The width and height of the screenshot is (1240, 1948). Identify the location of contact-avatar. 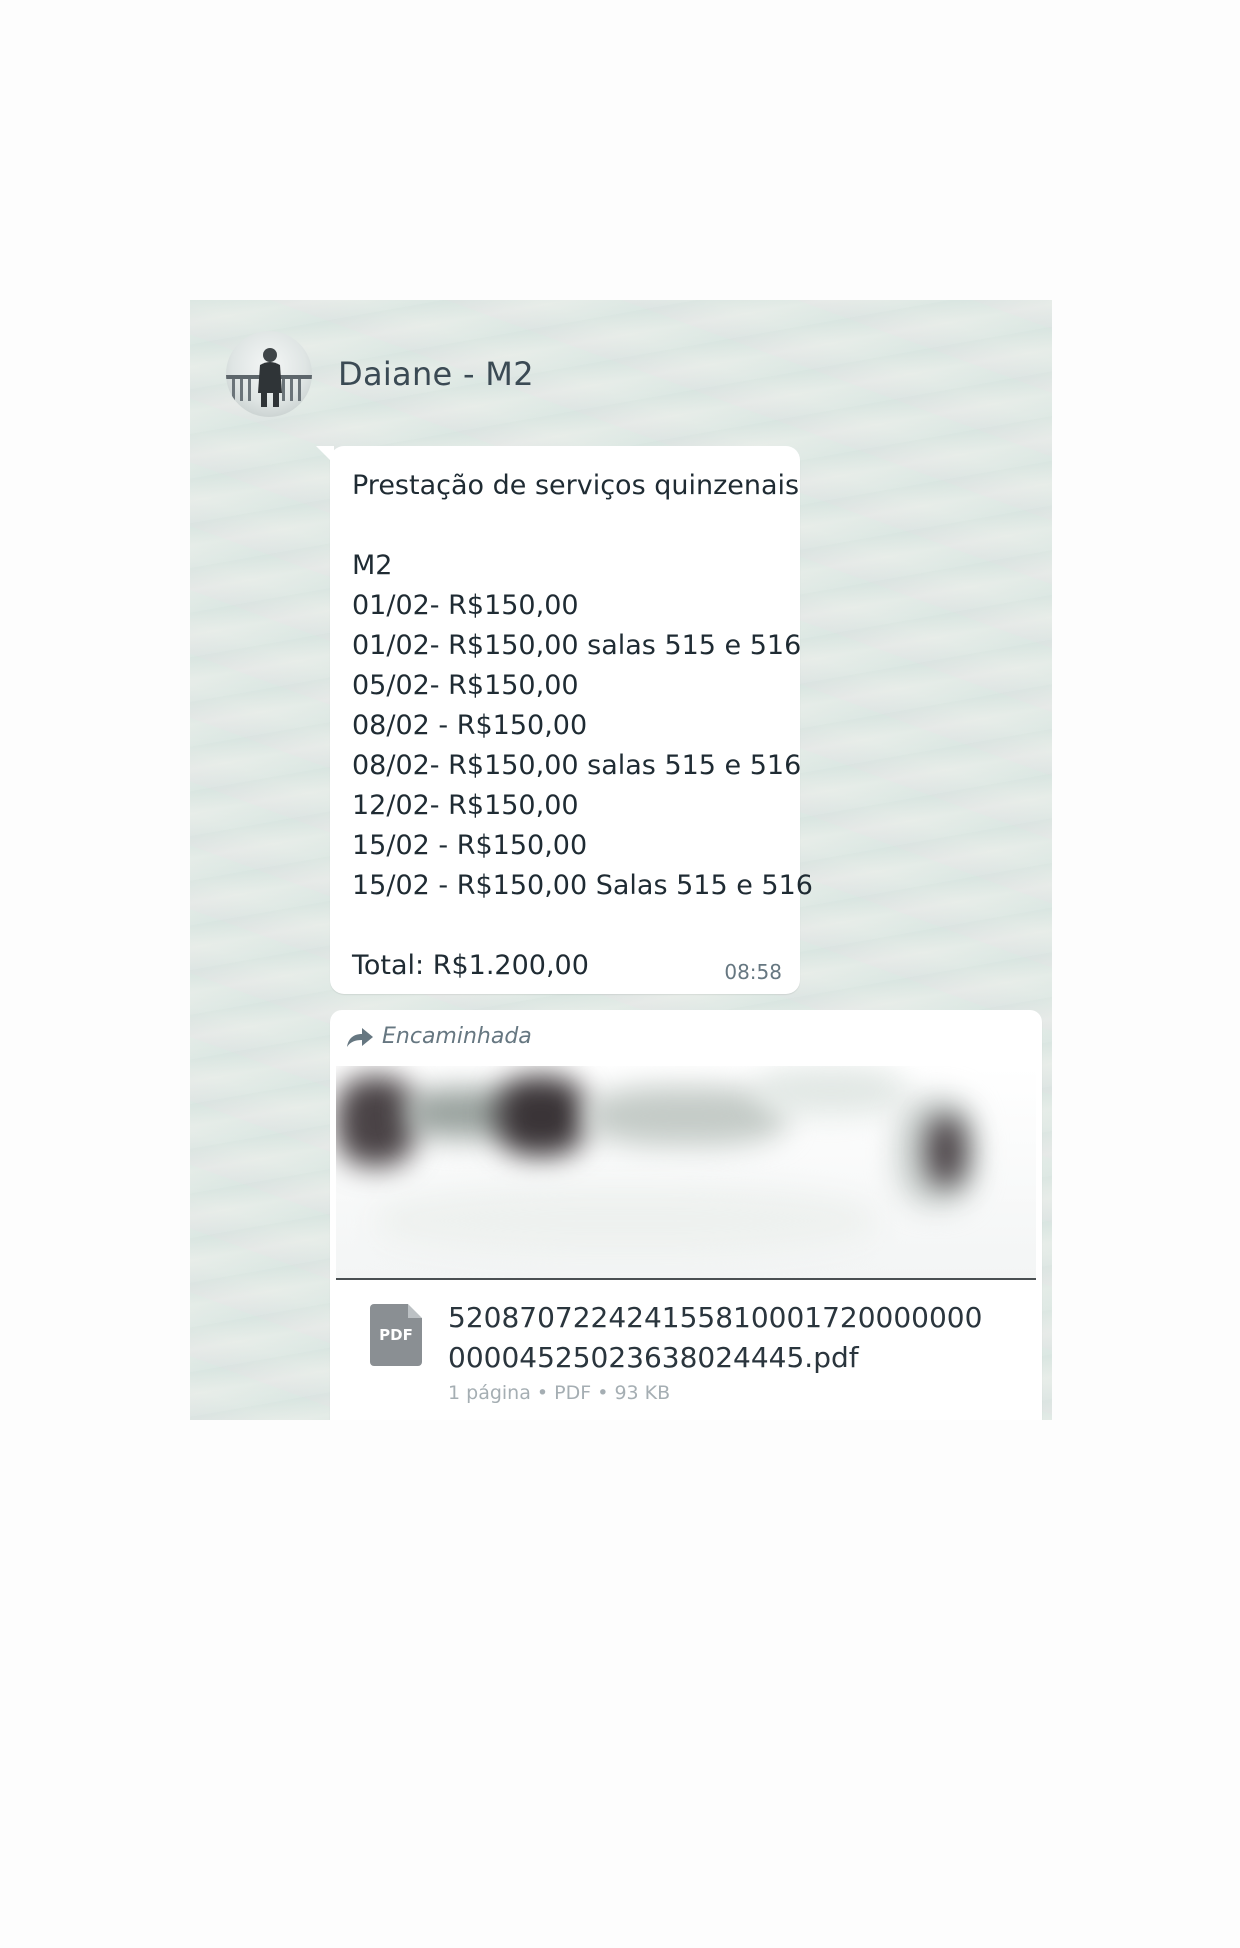
(269, 374).